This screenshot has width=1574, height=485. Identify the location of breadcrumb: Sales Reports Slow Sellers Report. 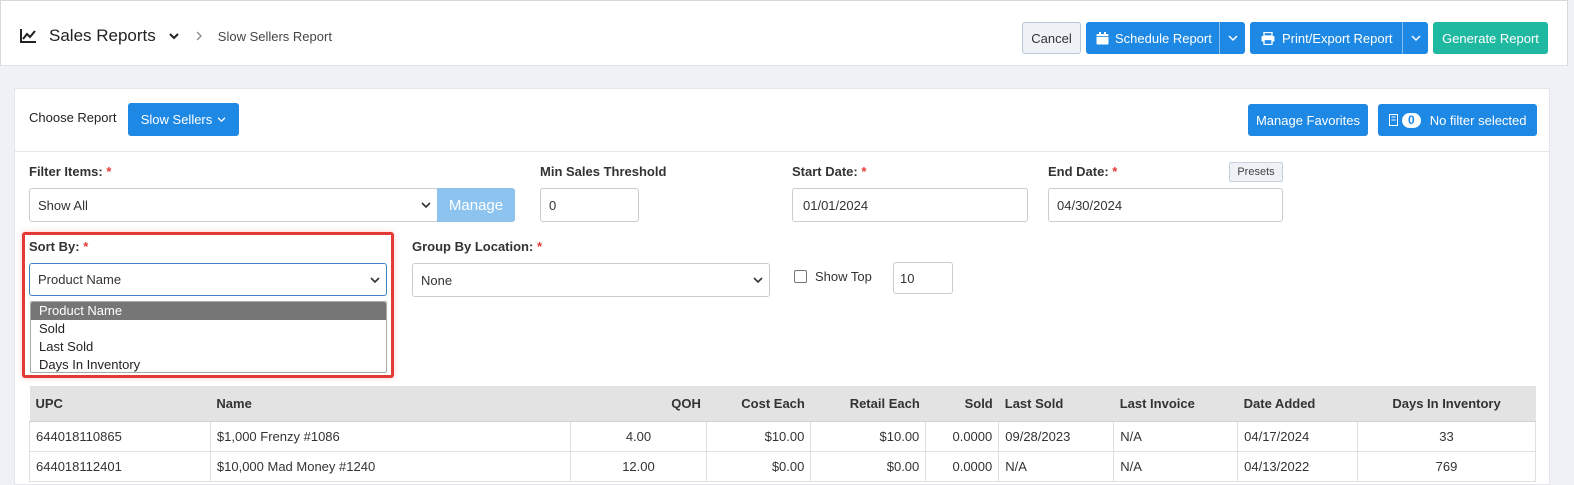
(175, 36).